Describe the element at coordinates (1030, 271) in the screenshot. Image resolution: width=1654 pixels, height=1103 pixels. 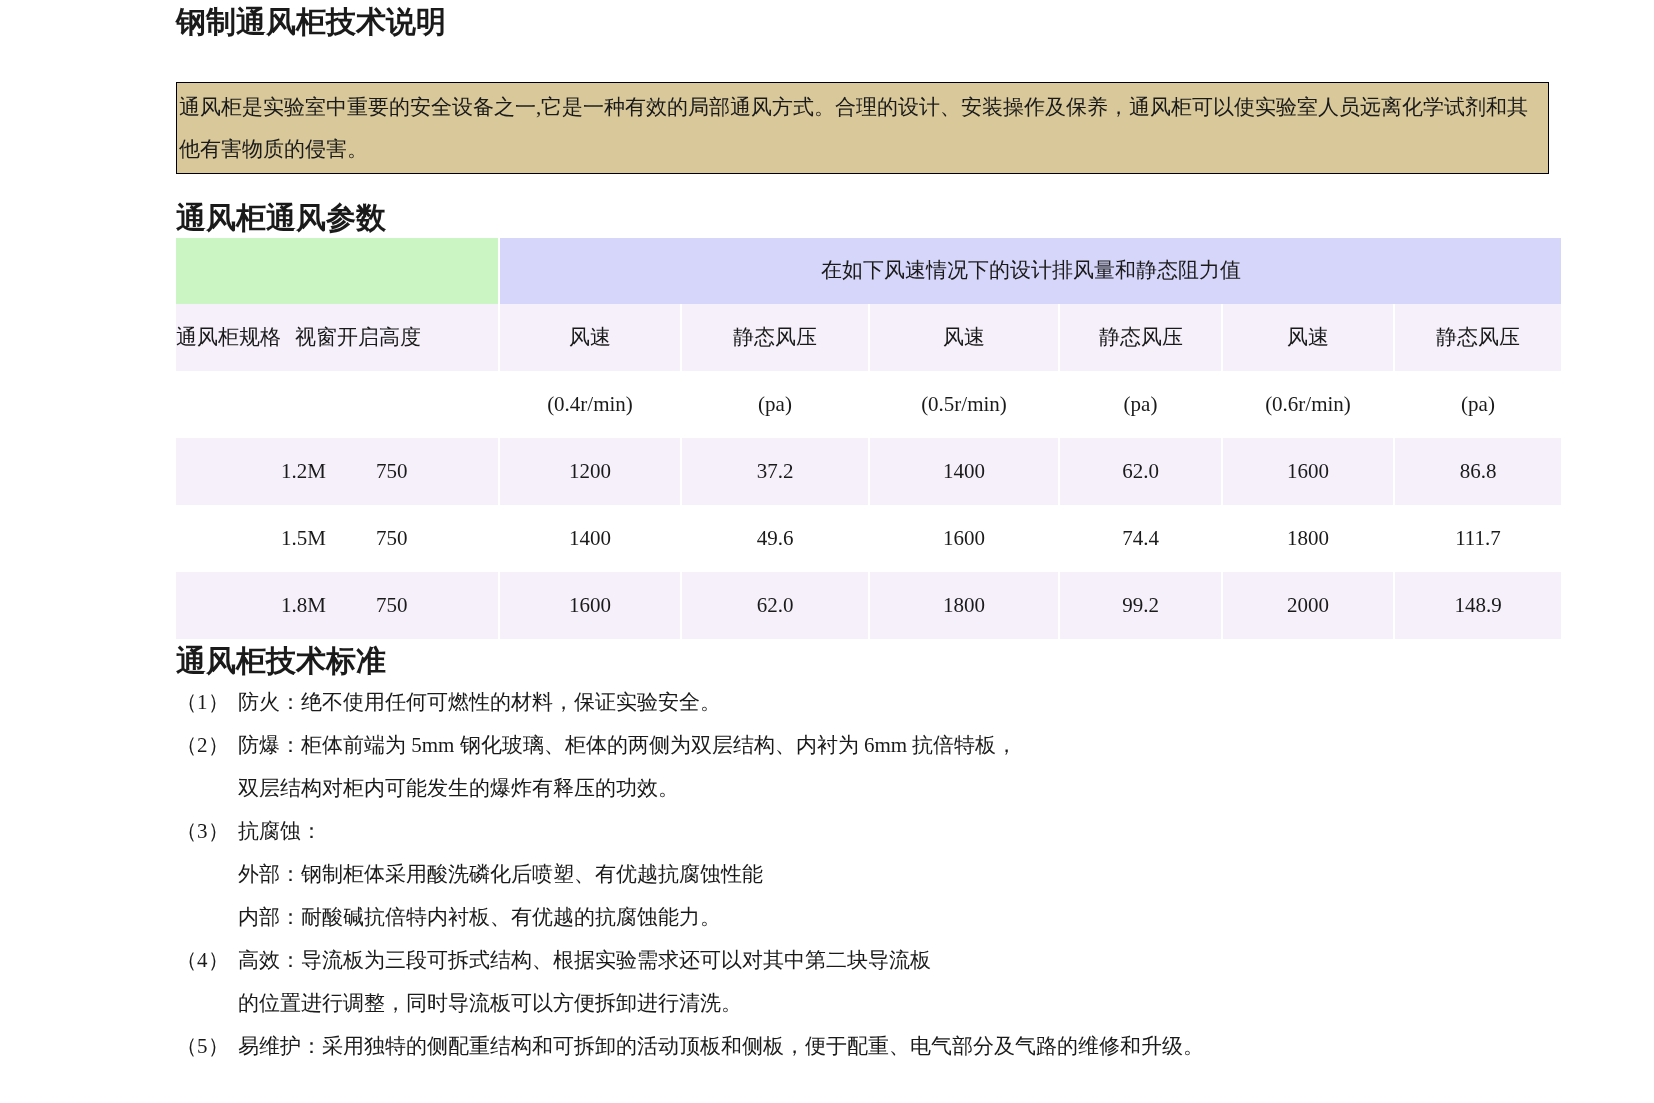
I see `group-header: 在如下风速情况下的设计排风量和静态阻力值` at that location.